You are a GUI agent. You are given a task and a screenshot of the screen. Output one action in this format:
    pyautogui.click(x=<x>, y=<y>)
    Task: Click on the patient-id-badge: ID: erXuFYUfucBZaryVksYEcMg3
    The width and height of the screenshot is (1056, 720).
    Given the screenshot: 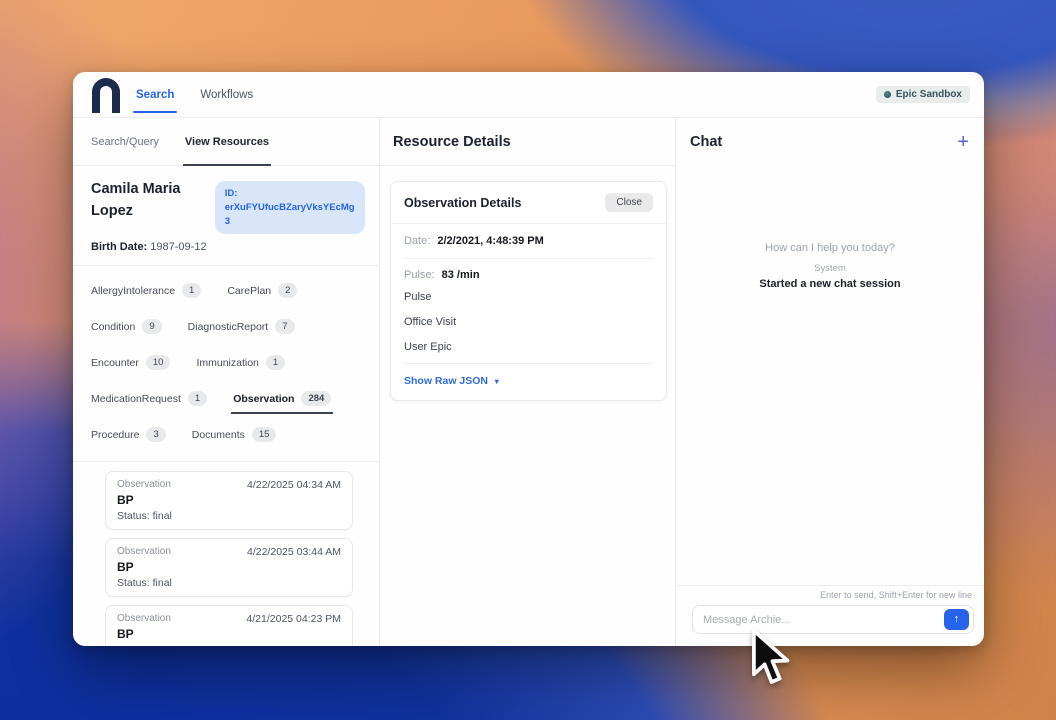 What is the action you would take?
    pyautogui.click(x=289, y=208)
    